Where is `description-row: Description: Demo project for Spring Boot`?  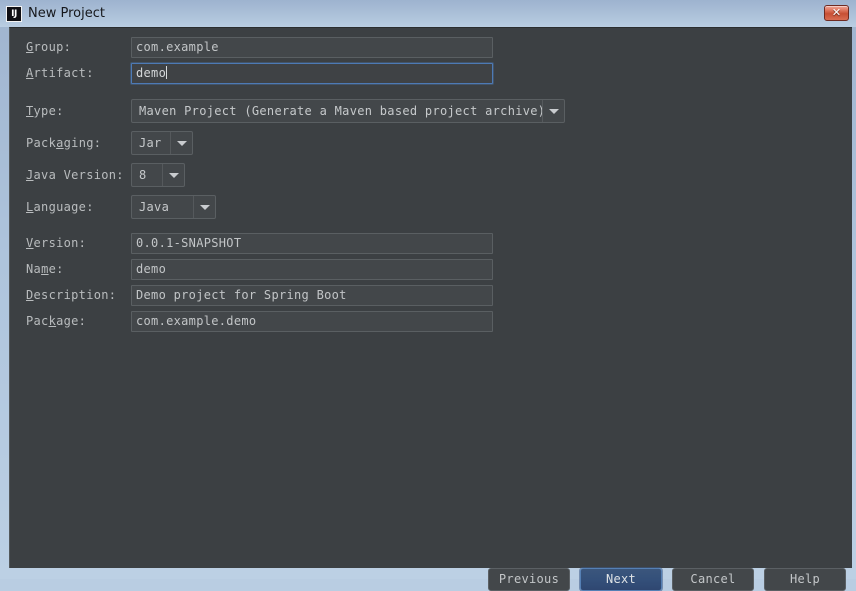 description-row: Description: Demo project for Spring Boot is located at coordinates (431, 296).